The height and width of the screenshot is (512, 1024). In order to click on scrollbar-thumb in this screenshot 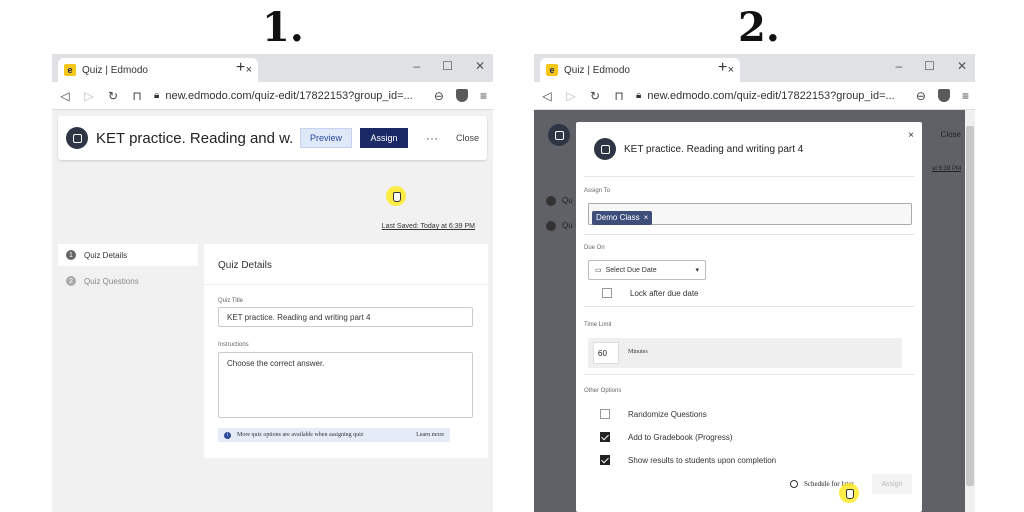, I will do `click(970, 306)`.